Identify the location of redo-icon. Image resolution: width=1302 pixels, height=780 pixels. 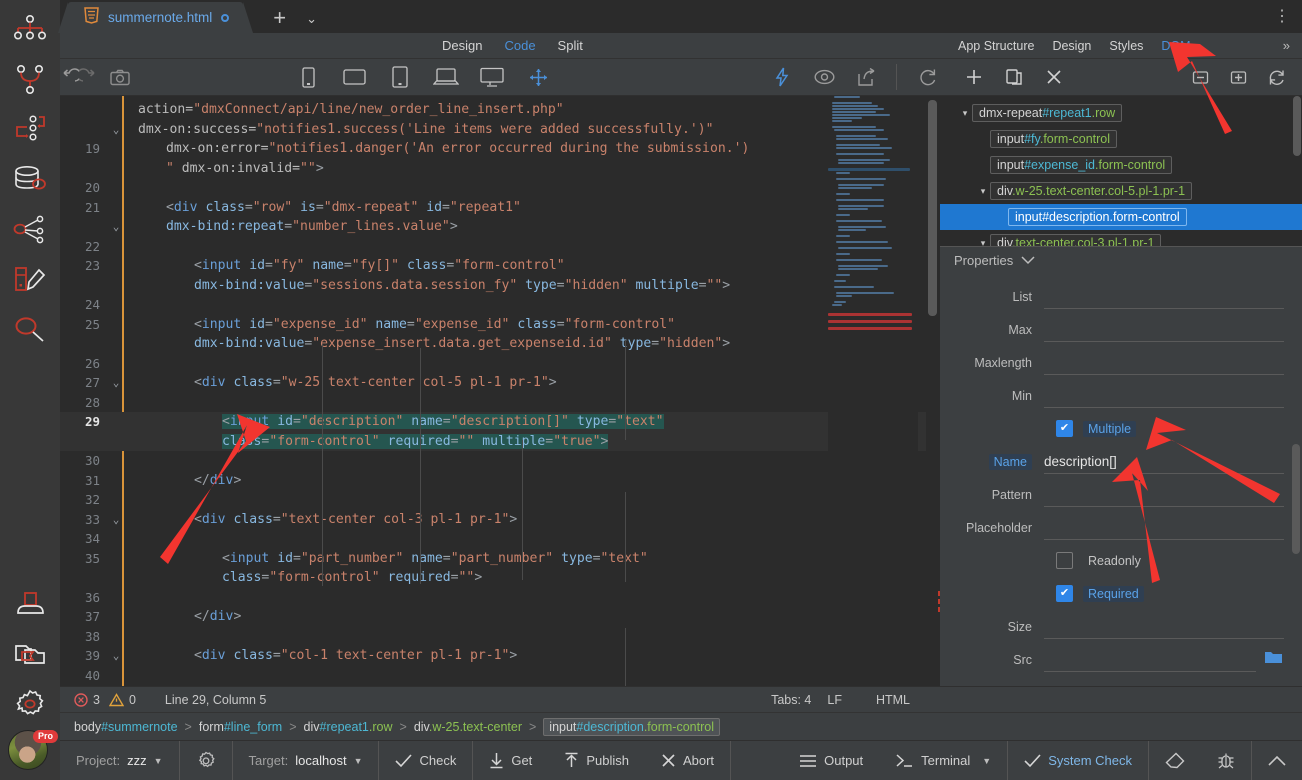
(88, 77).